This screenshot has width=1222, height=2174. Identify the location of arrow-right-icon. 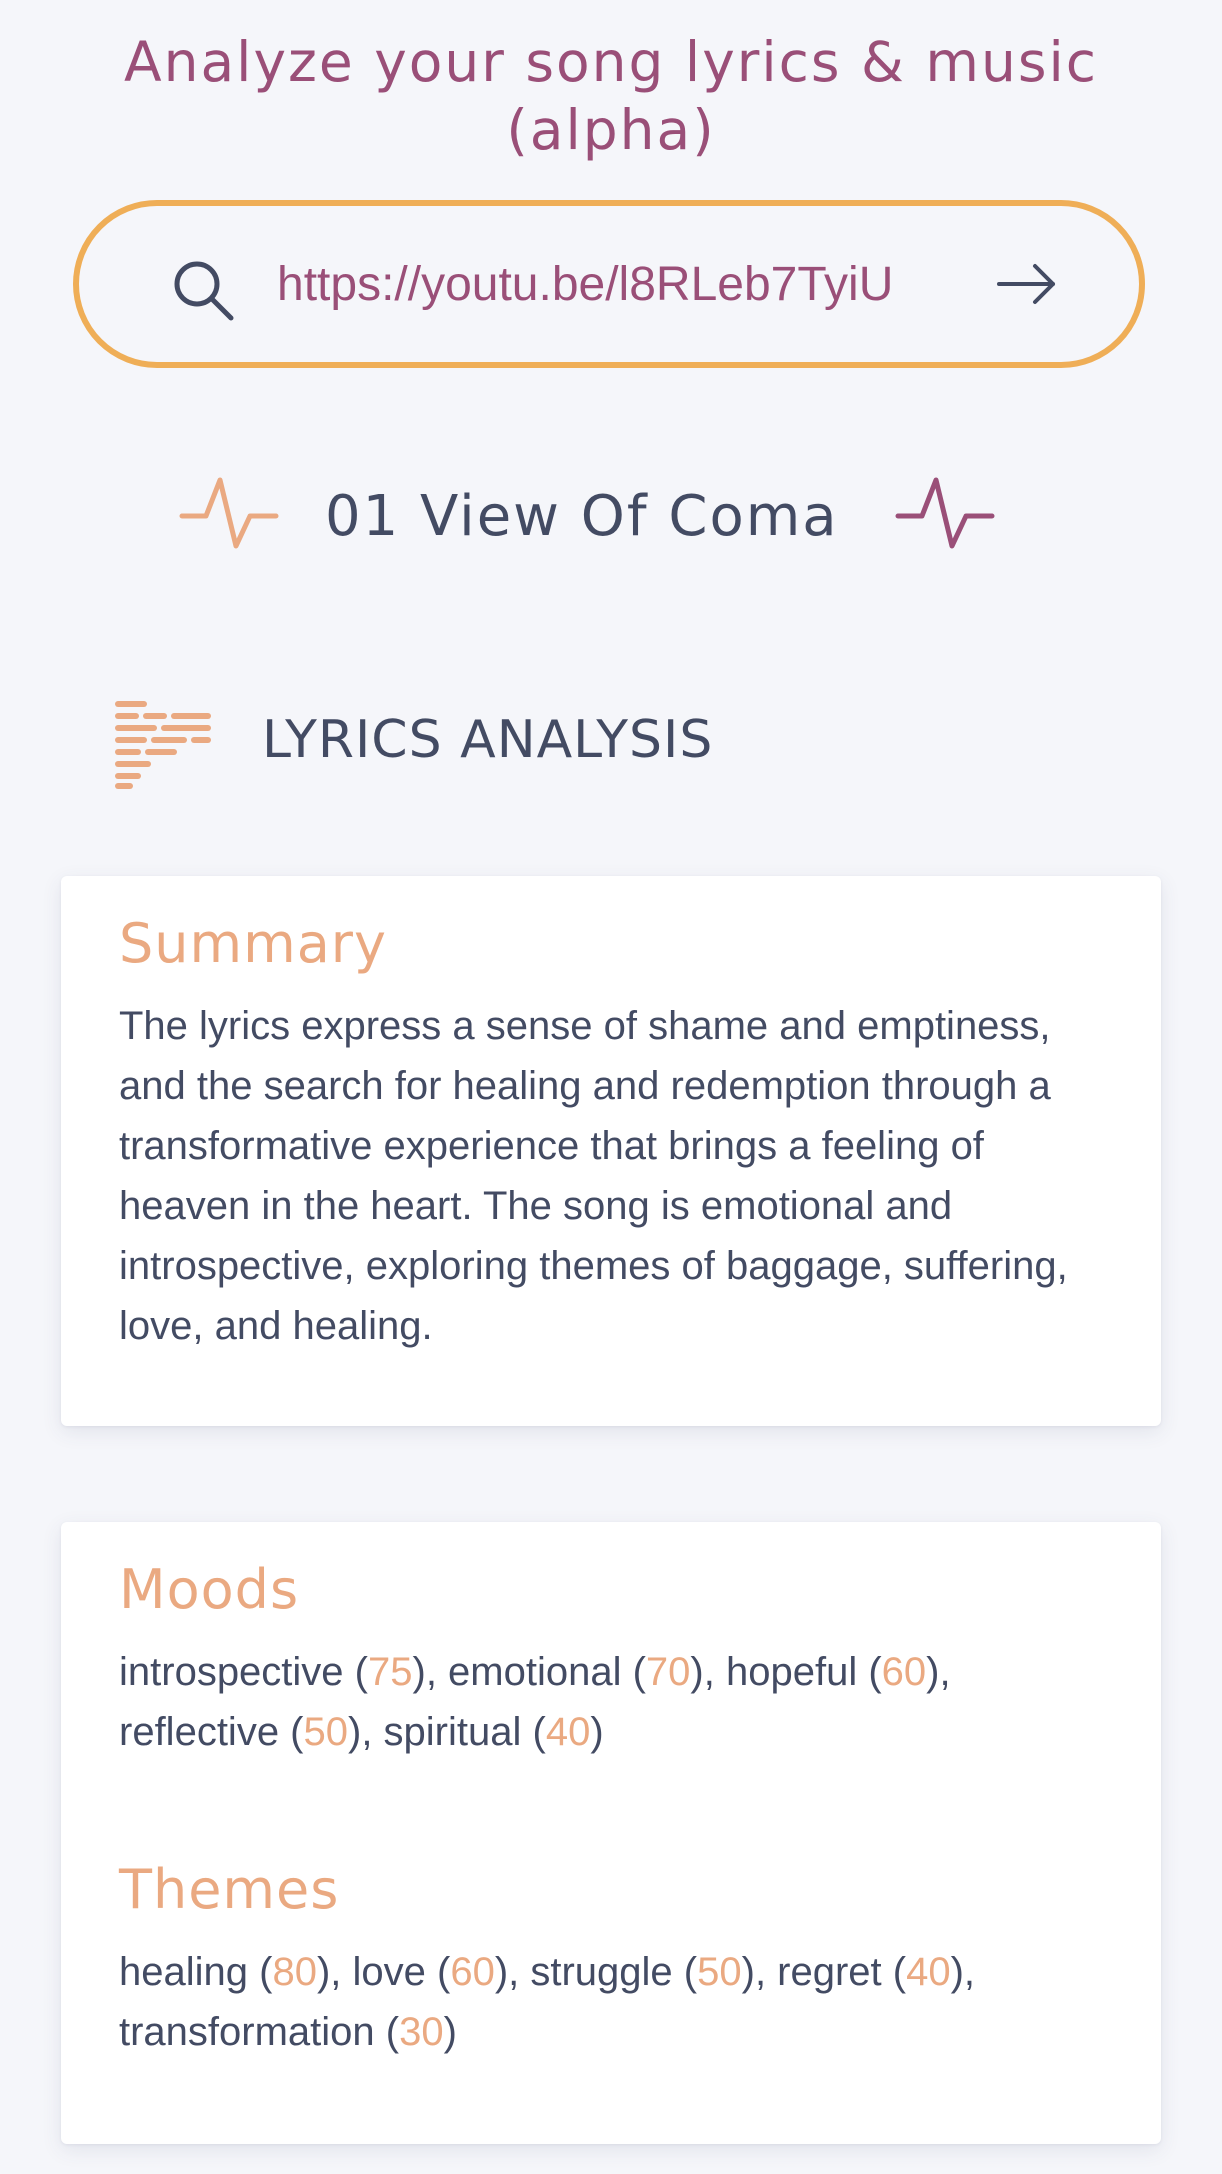
(1027, 293).